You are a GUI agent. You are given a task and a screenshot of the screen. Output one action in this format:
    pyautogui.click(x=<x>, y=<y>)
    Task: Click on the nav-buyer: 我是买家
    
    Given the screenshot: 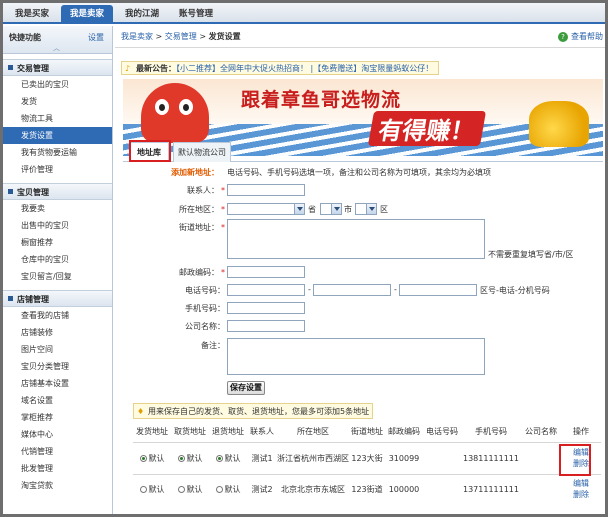 What is the action you would take?
    pyautogui.click(x=32, y=14)
    